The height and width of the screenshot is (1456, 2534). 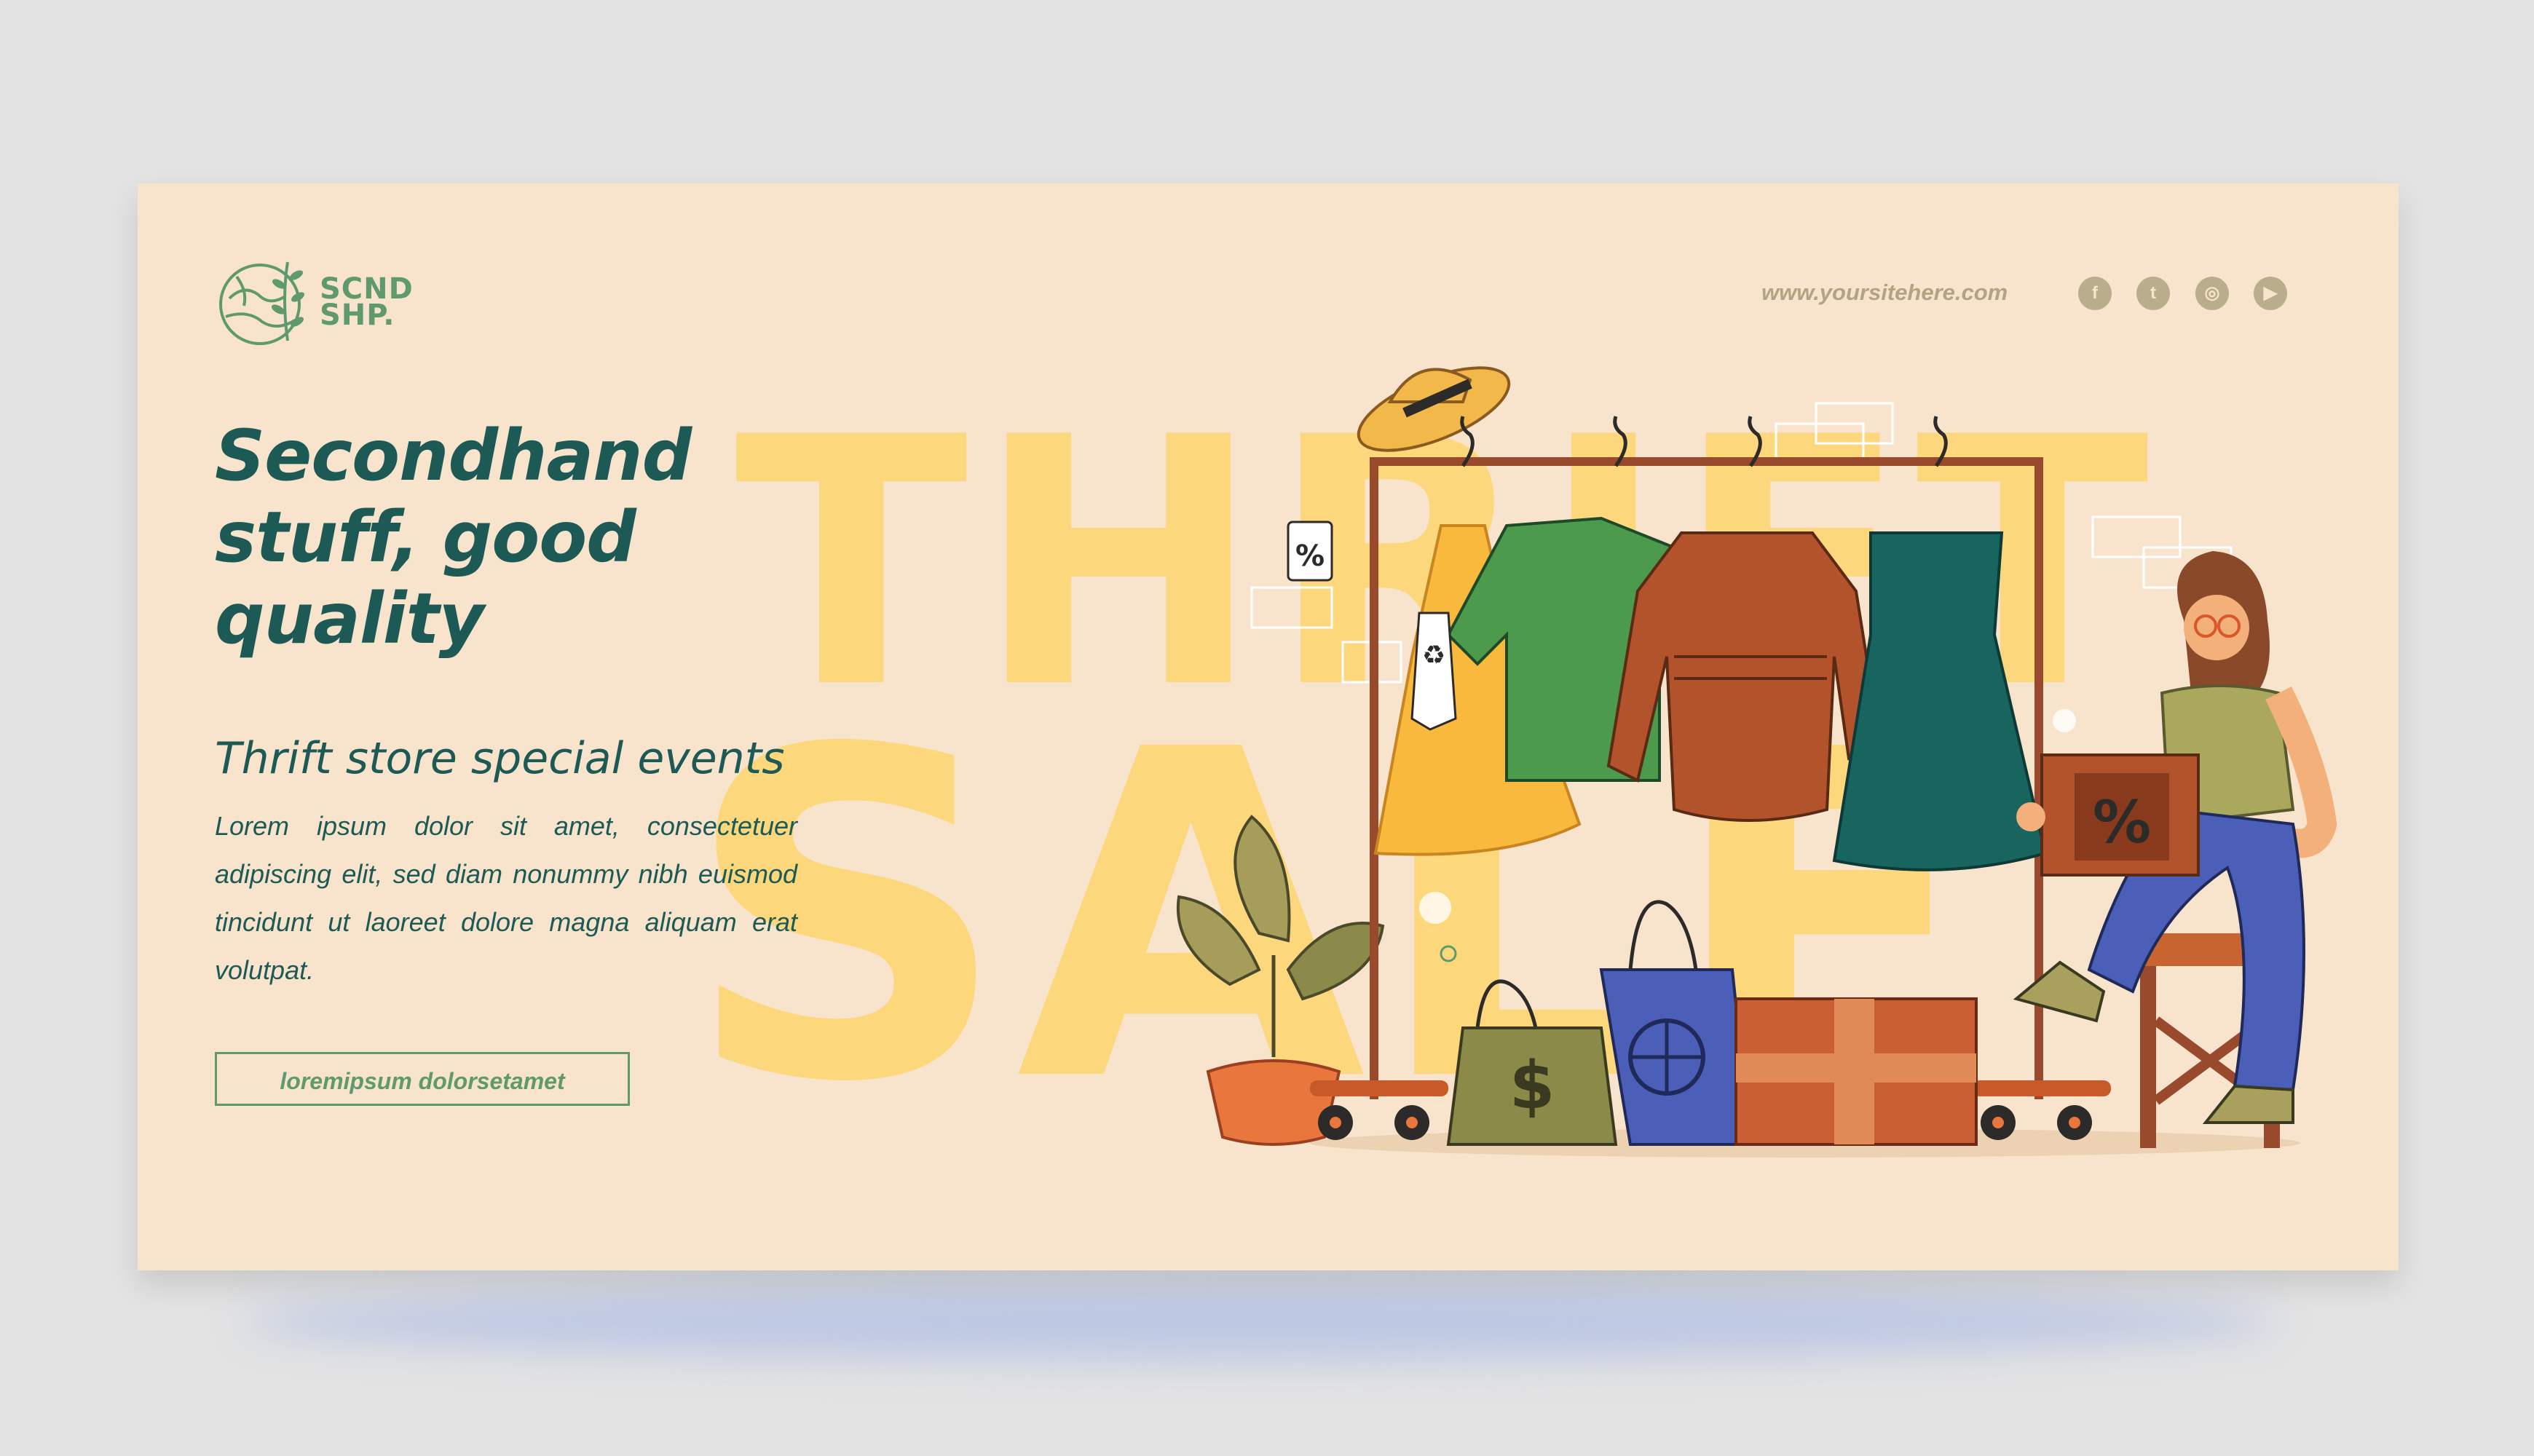 What do you see at coordinates (1940, 701) in the screenshot?
I see `teal-dress` at bounding box center [1940, 701].